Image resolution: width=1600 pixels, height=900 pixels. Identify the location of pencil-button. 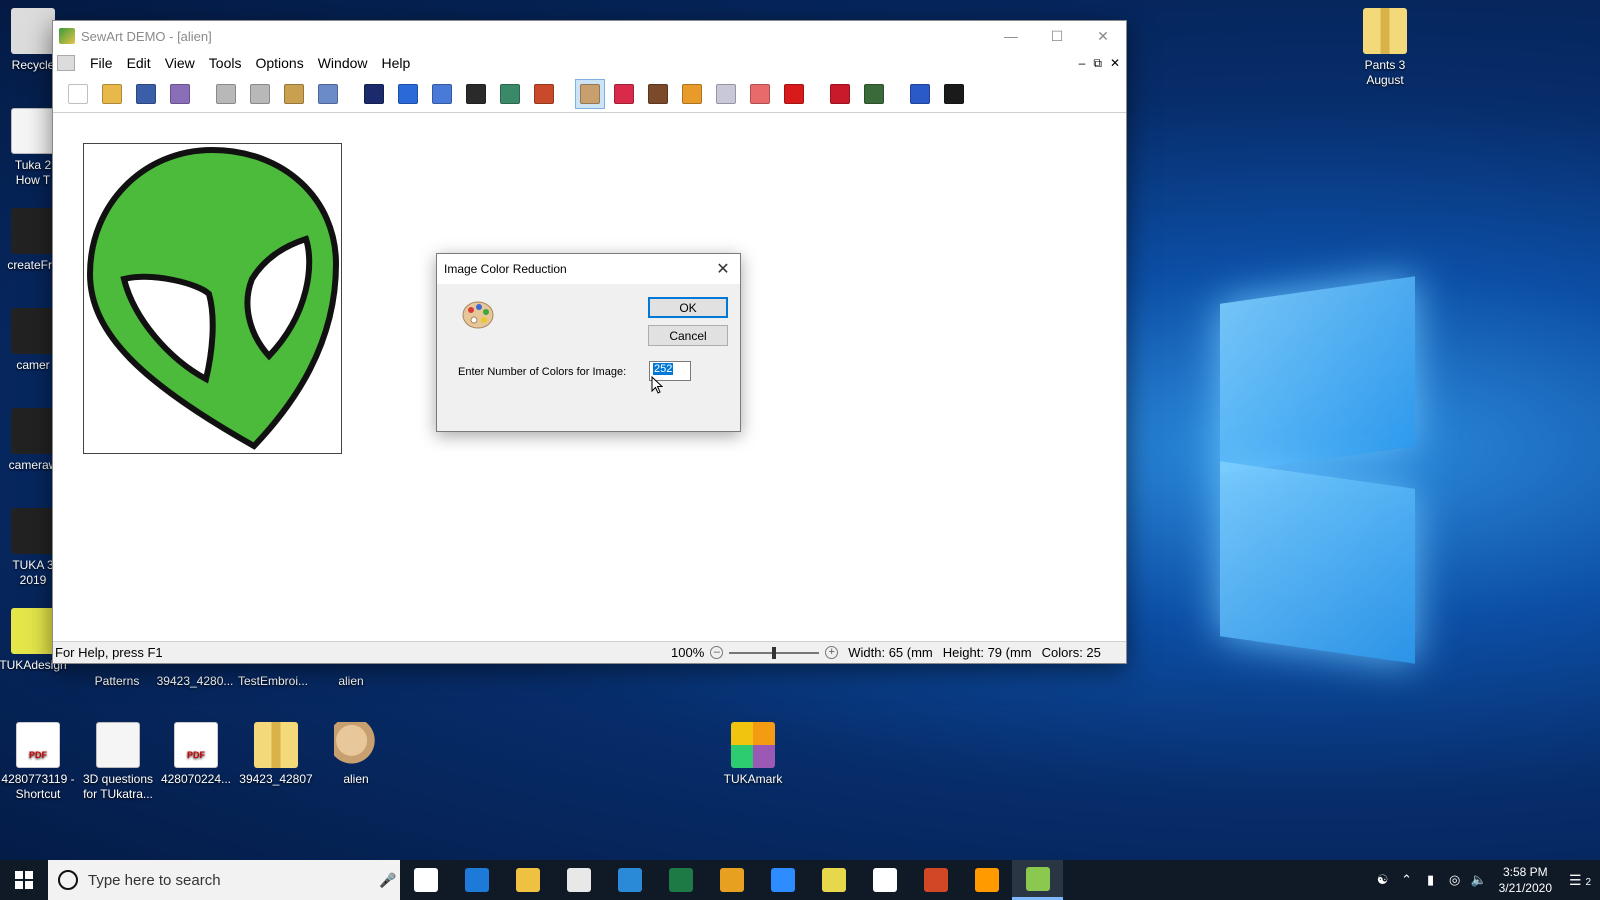
(692, 94).